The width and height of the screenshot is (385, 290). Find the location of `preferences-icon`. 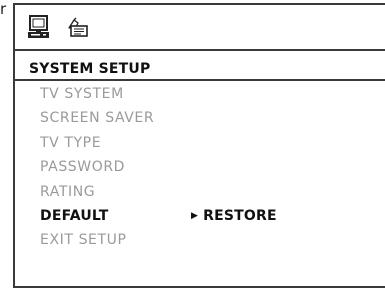

preferences-icon is located at coordinates (78, 29).